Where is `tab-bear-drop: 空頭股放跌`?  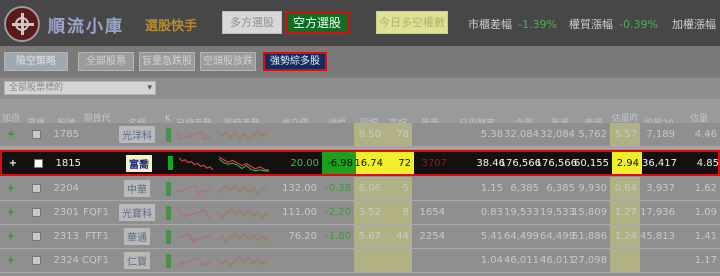 tab-bear-drop: 空頭股放跌 is located at coordinates (228, 61).